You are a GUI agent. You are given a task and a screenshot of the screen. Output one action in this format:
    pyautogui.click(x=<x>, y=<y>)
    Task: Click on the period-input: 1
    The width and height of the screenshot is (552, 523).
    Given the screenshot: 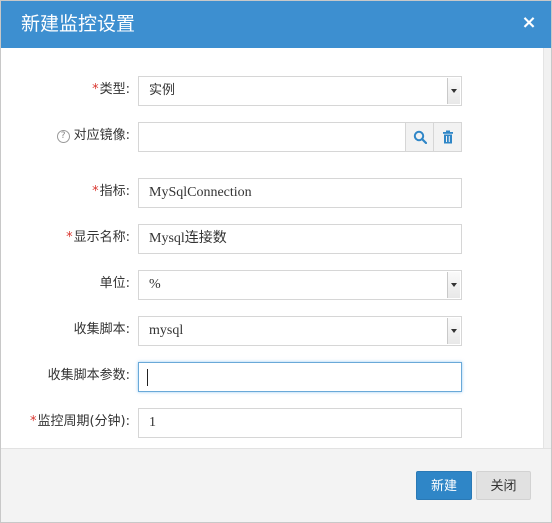 What is the action you would take?
    pyautogui.click(x=300, y=423)
    